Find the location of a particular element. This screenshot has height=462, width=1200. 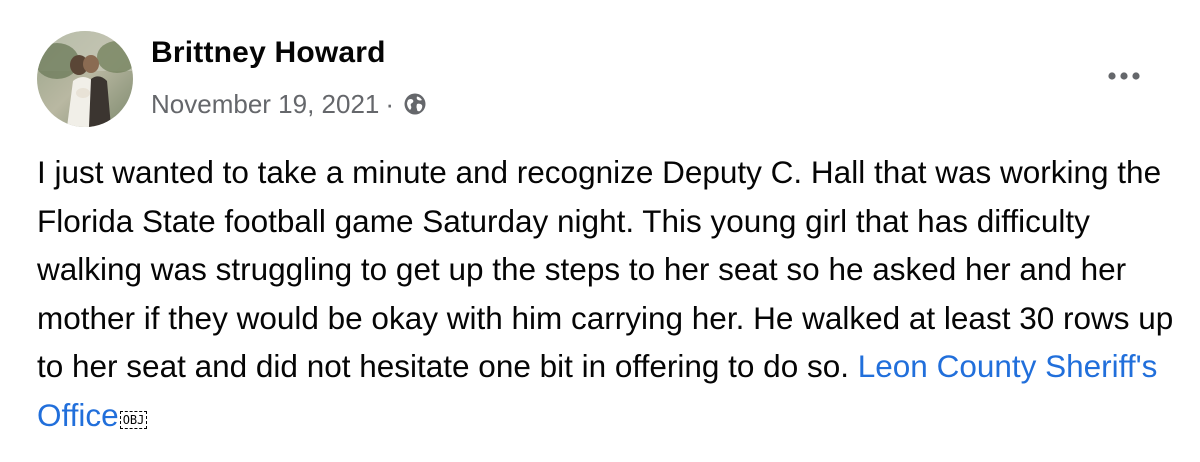

object-replacement-glyph: OBJ is located at coordinates (133, 419).